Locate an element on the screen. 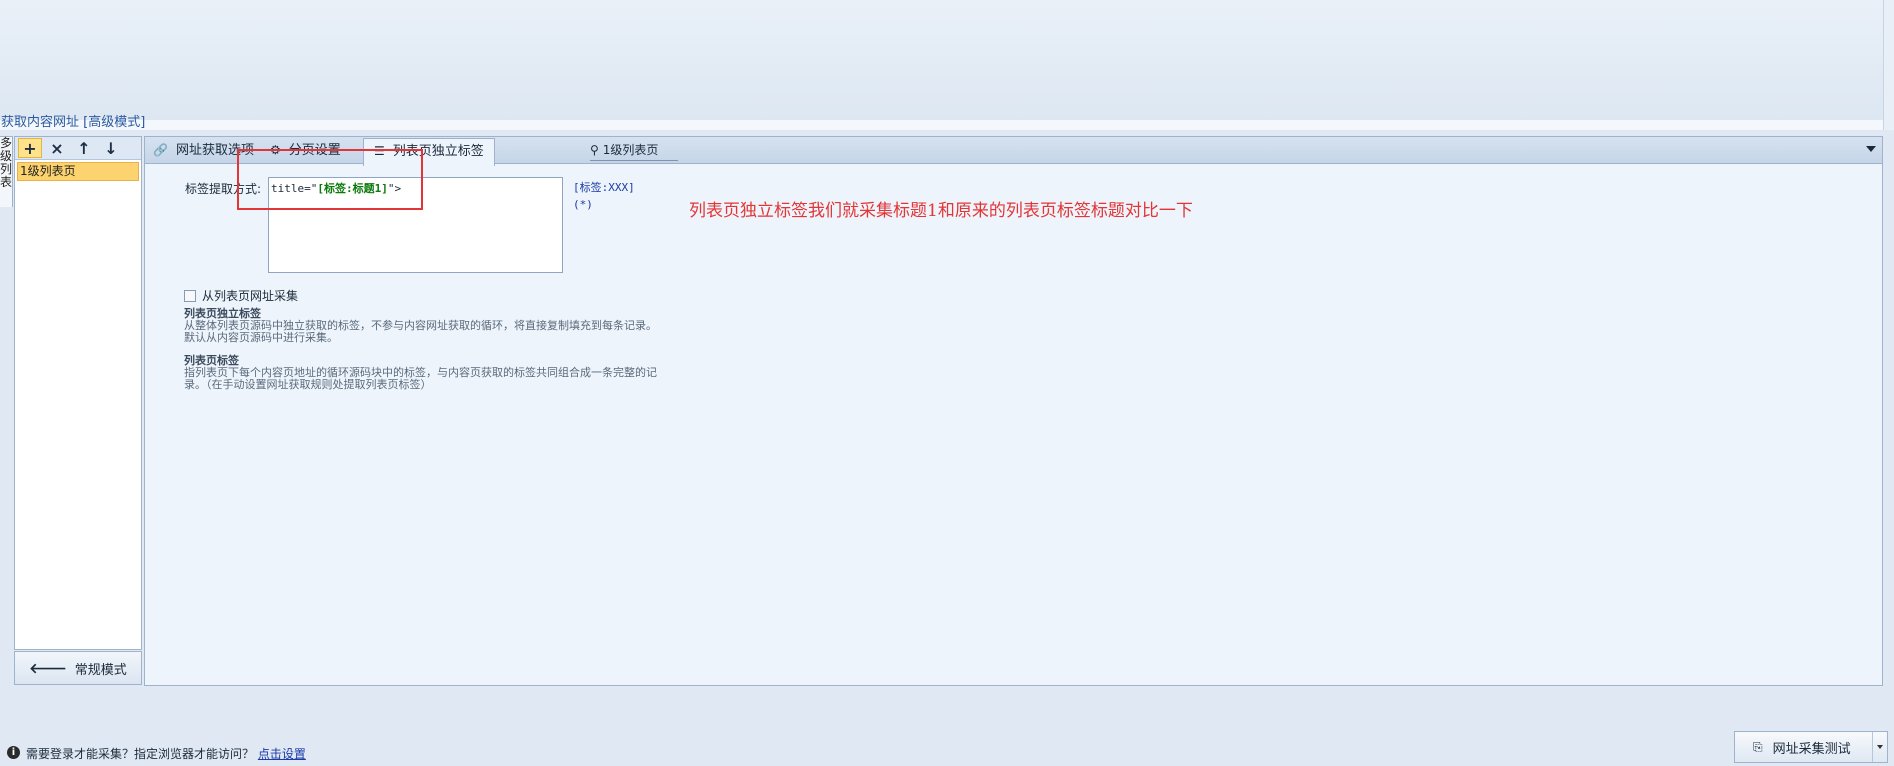 The image size is (1894, 766). normal-mode-button: 🡐 常规模式 is located at coordinates (78, 668).